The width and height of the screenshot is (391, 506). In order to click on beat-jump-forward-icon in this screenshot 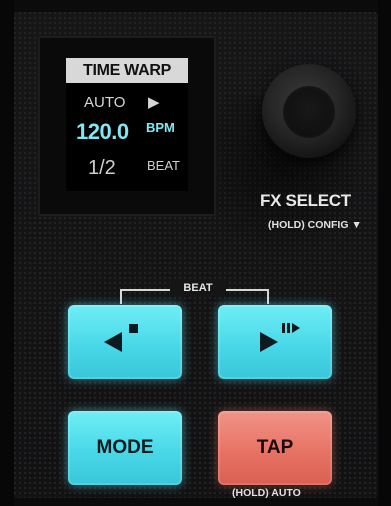, I will do `click(280, 337)`.